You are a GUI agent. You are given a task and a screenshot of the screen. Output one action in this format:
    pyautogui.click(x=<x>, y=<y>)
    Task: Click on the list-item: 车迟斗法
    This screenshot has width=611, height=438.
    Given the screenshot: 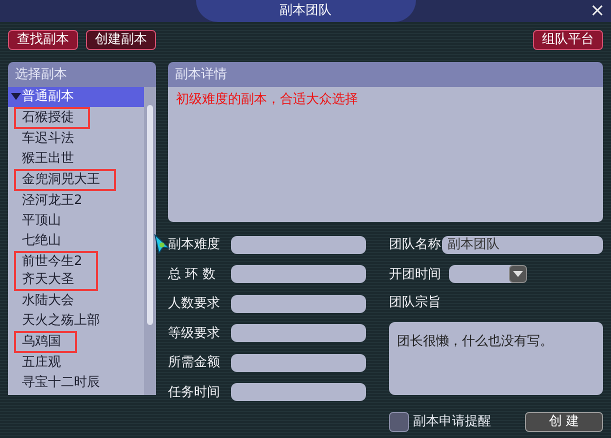 What is the action you would take?
    pyautogui.click(x=76, y=139)
    